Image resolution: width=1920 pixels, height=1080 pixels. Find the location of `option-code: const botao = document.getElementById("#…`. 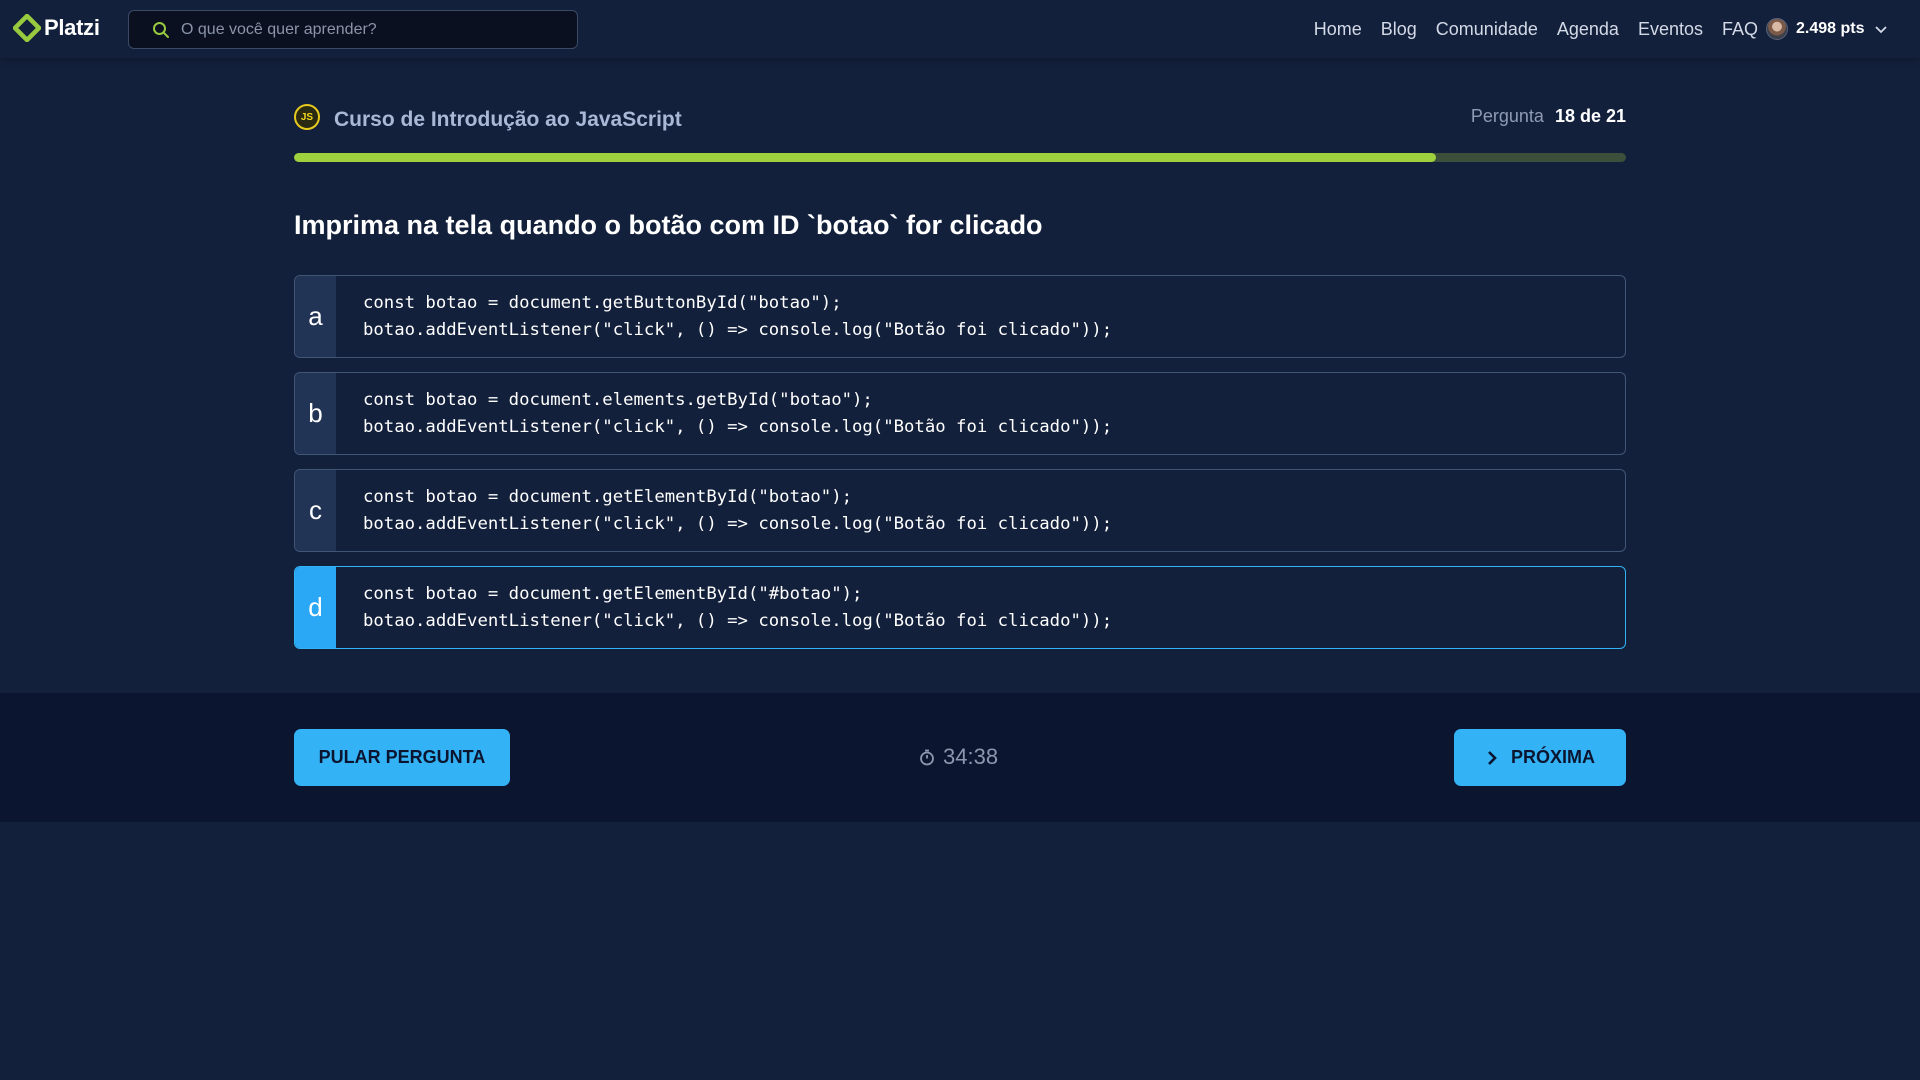

option-code: const botao = document.getElementById("#… is located at coordinates (737, 608).